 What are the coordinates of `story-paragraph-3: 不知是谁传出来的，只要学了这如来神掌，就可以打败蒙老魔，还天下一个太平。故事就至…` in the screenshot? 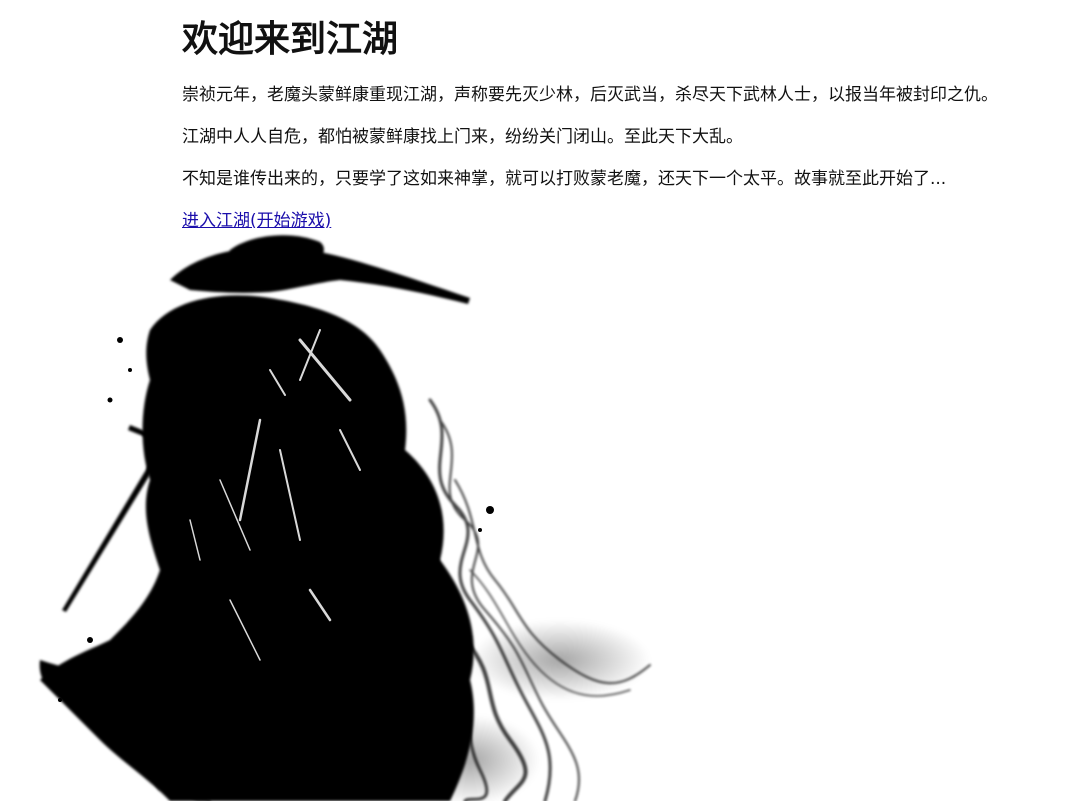 It's located at (564, 179).